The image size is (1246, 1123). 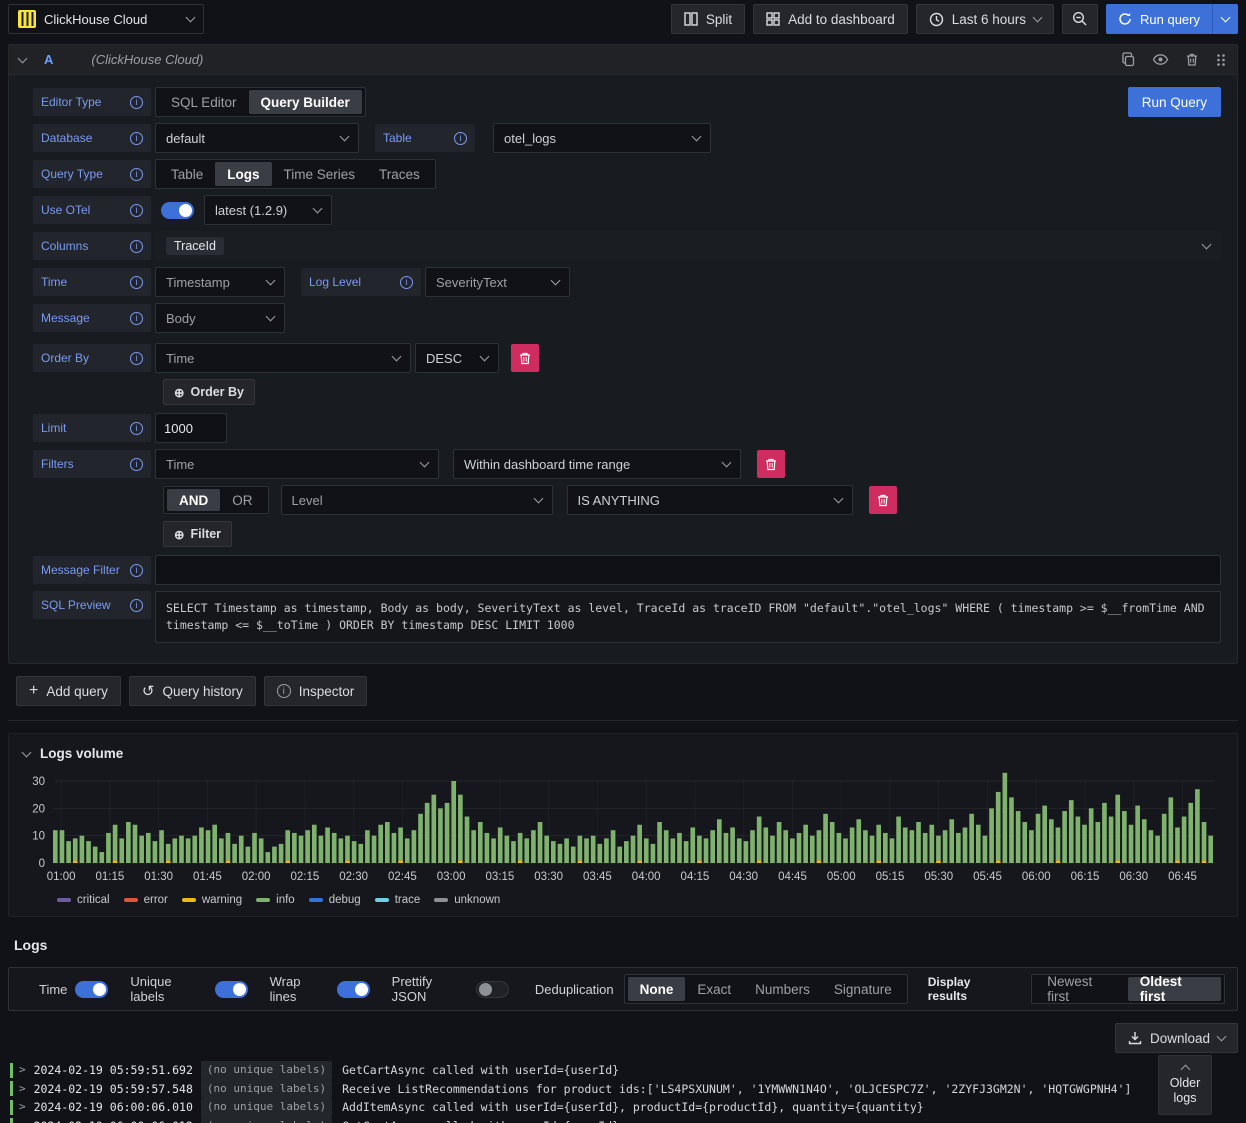 What do you see at coordinates (204, 102) in the screenshot?
I see `editor-type-sql-editor: SQL Editor` at bounding box center [204, 102].